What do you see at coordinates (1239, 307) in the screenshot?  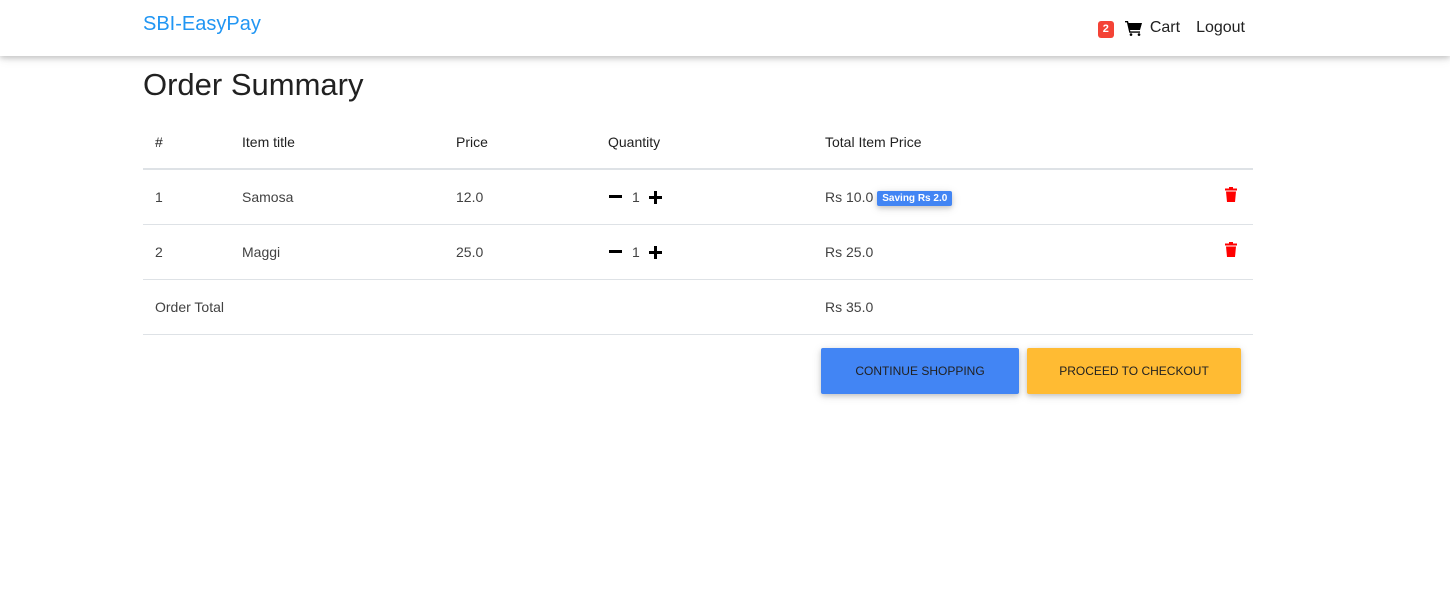 I see `order-total-spacer` at bounding box center [1239, 307].